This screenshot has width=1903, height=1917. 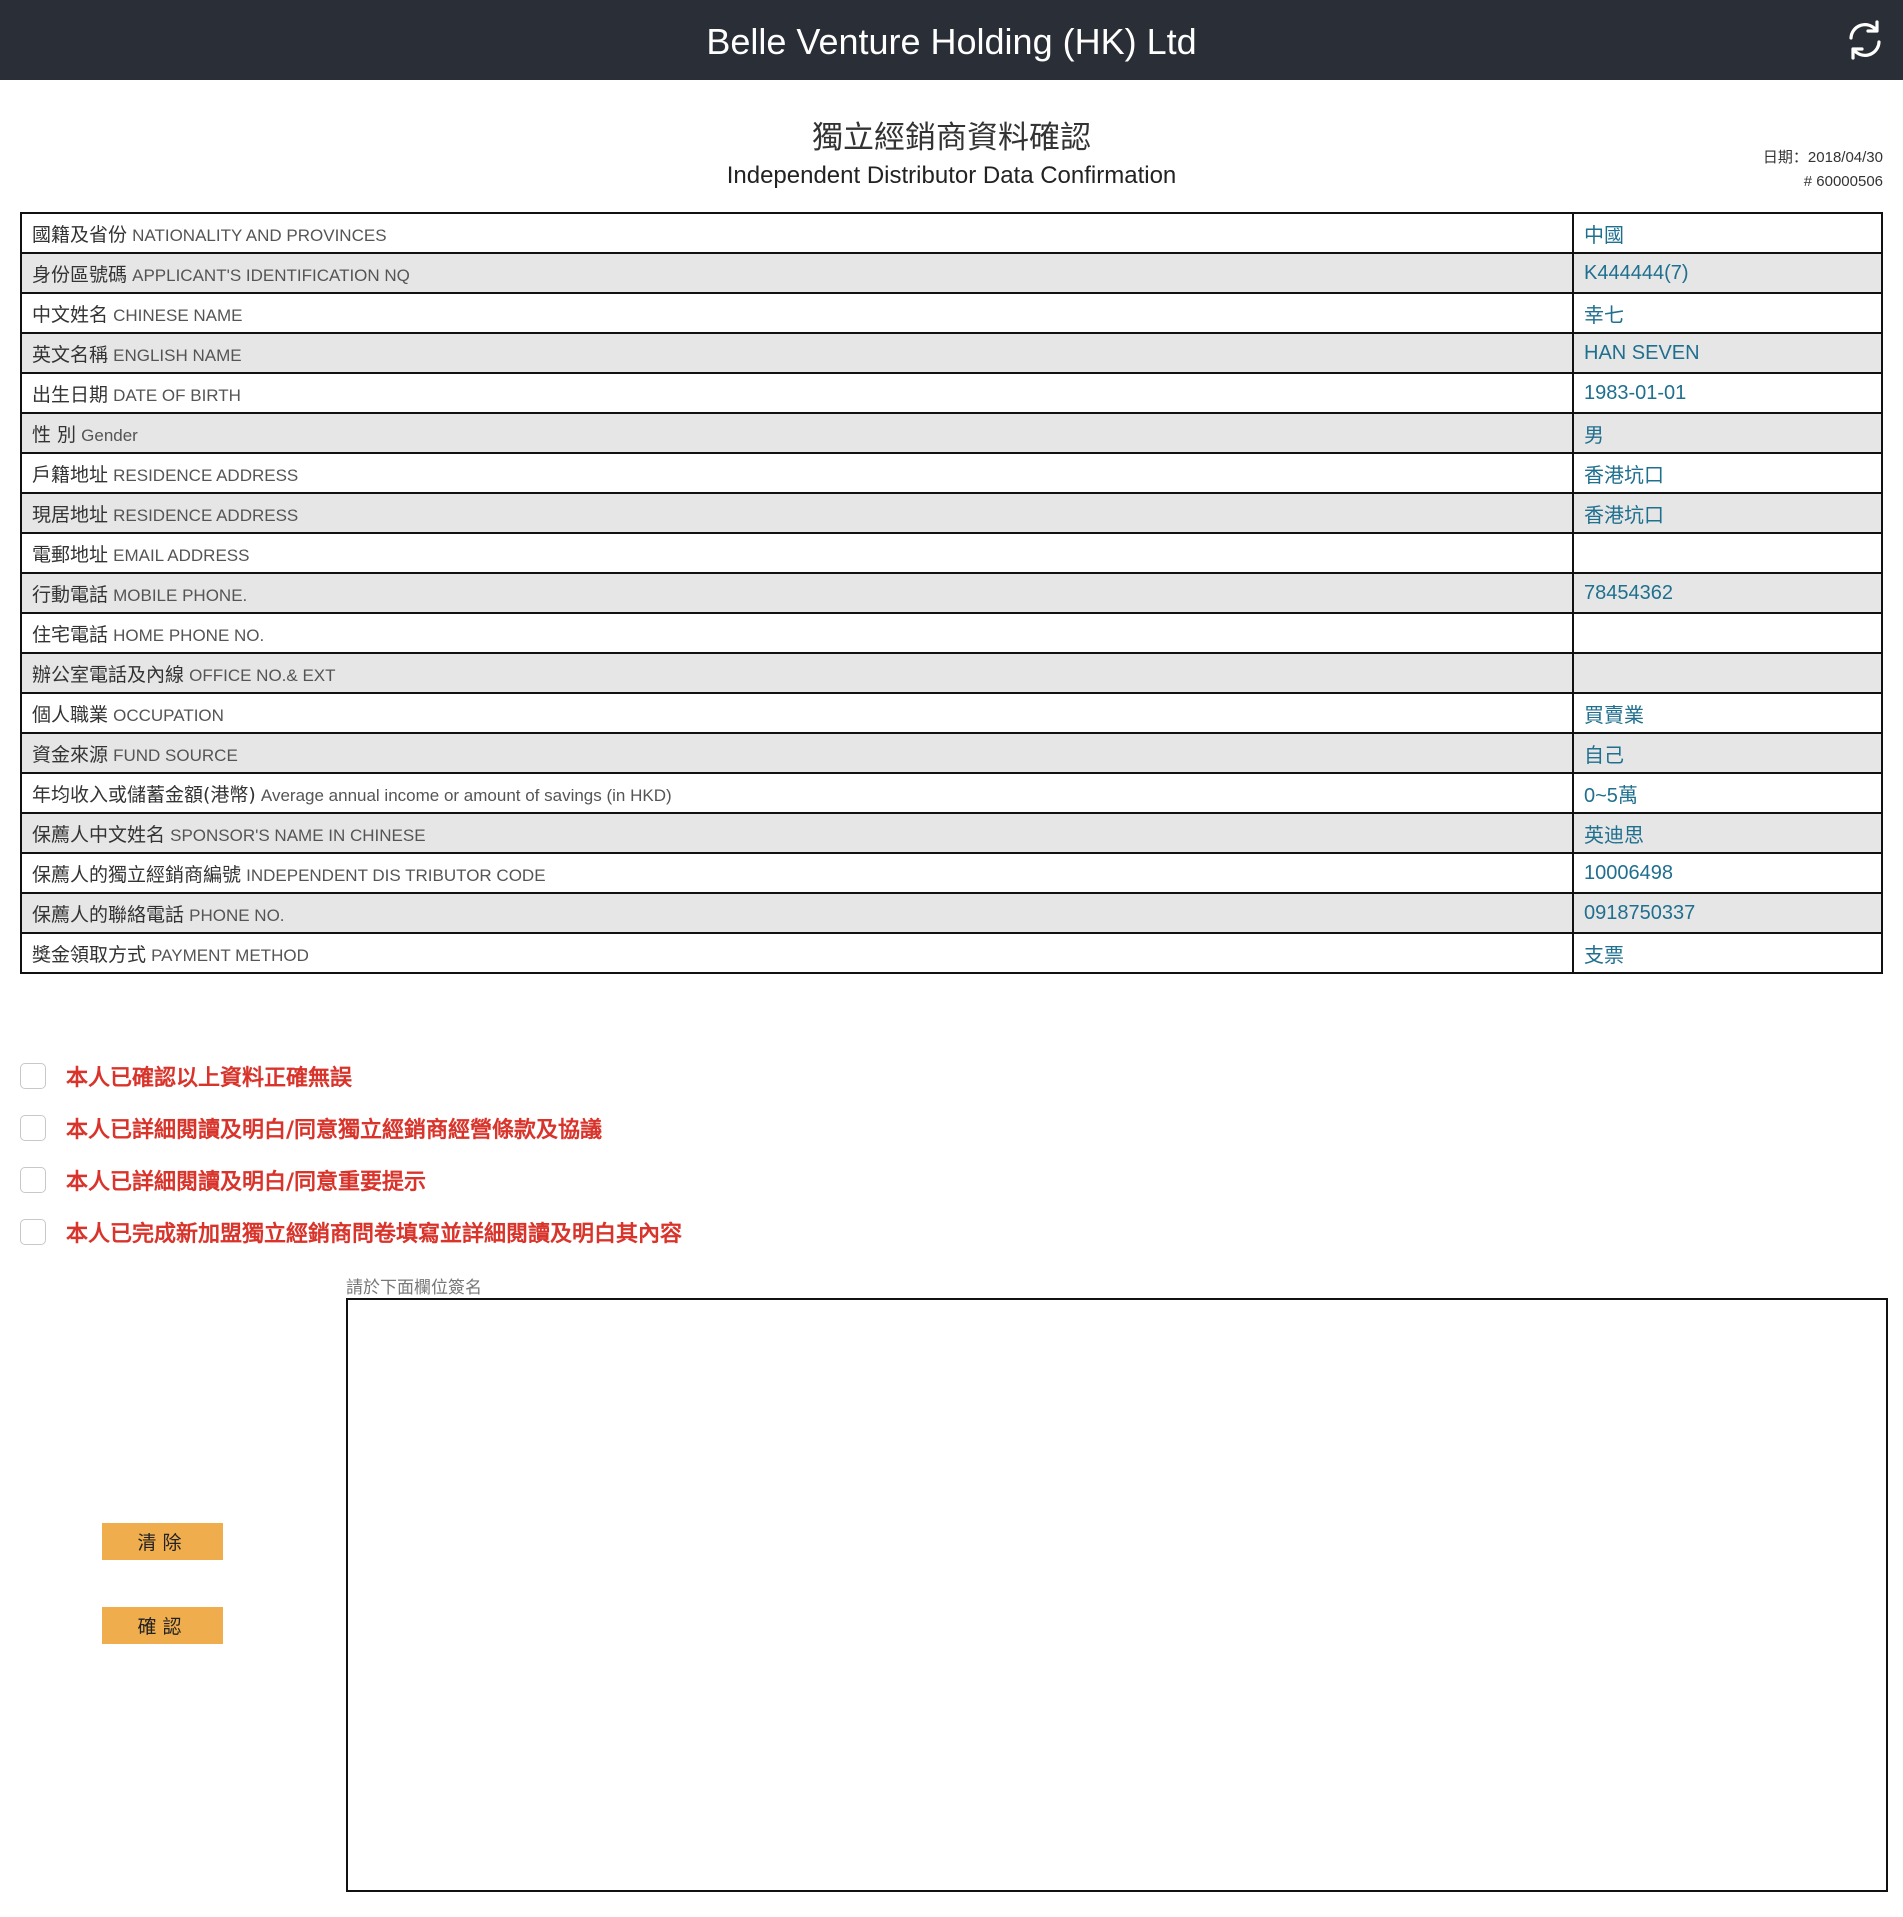 I want to click on field-label-cell: 辦公室電話及內線 OFFICE NO.& EXT, so click(x=797, y=673).